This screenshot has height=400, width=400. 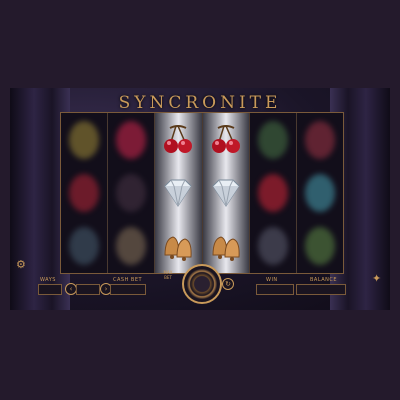 What do you see at coordinates (272, 280) in the screenshot?
I see `win-label: WIN` at bounding box center [272, 280].